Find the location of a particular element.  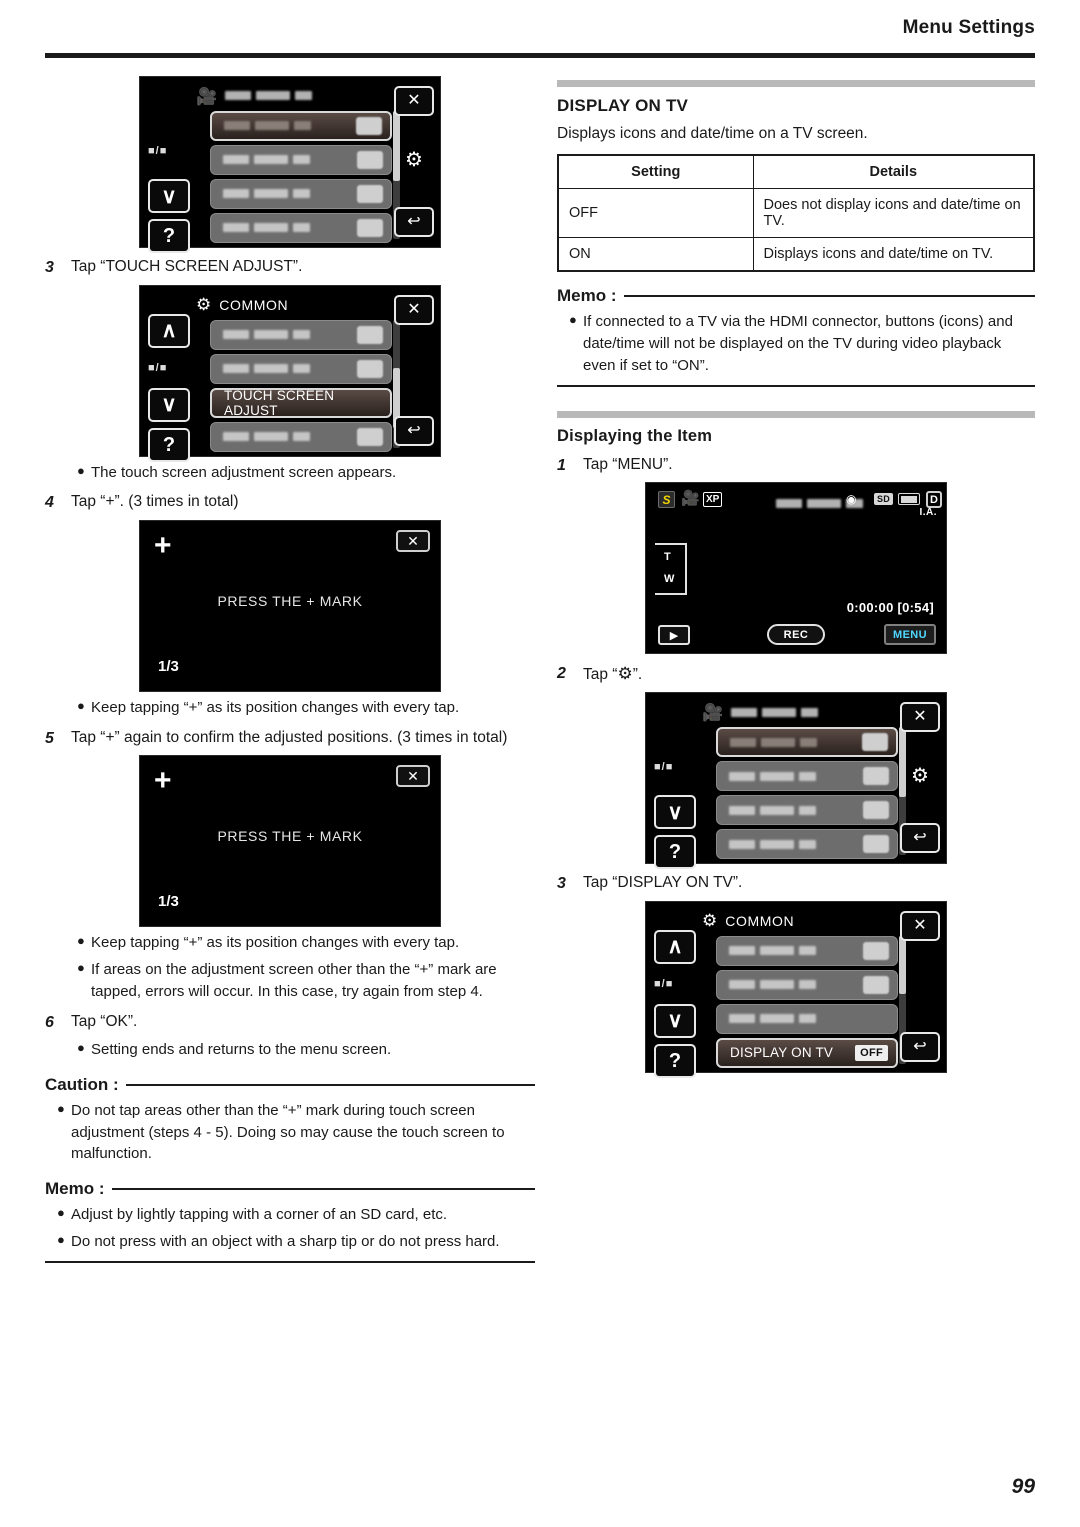

page-title: Menu Settings is located at coordinates (968, 27).